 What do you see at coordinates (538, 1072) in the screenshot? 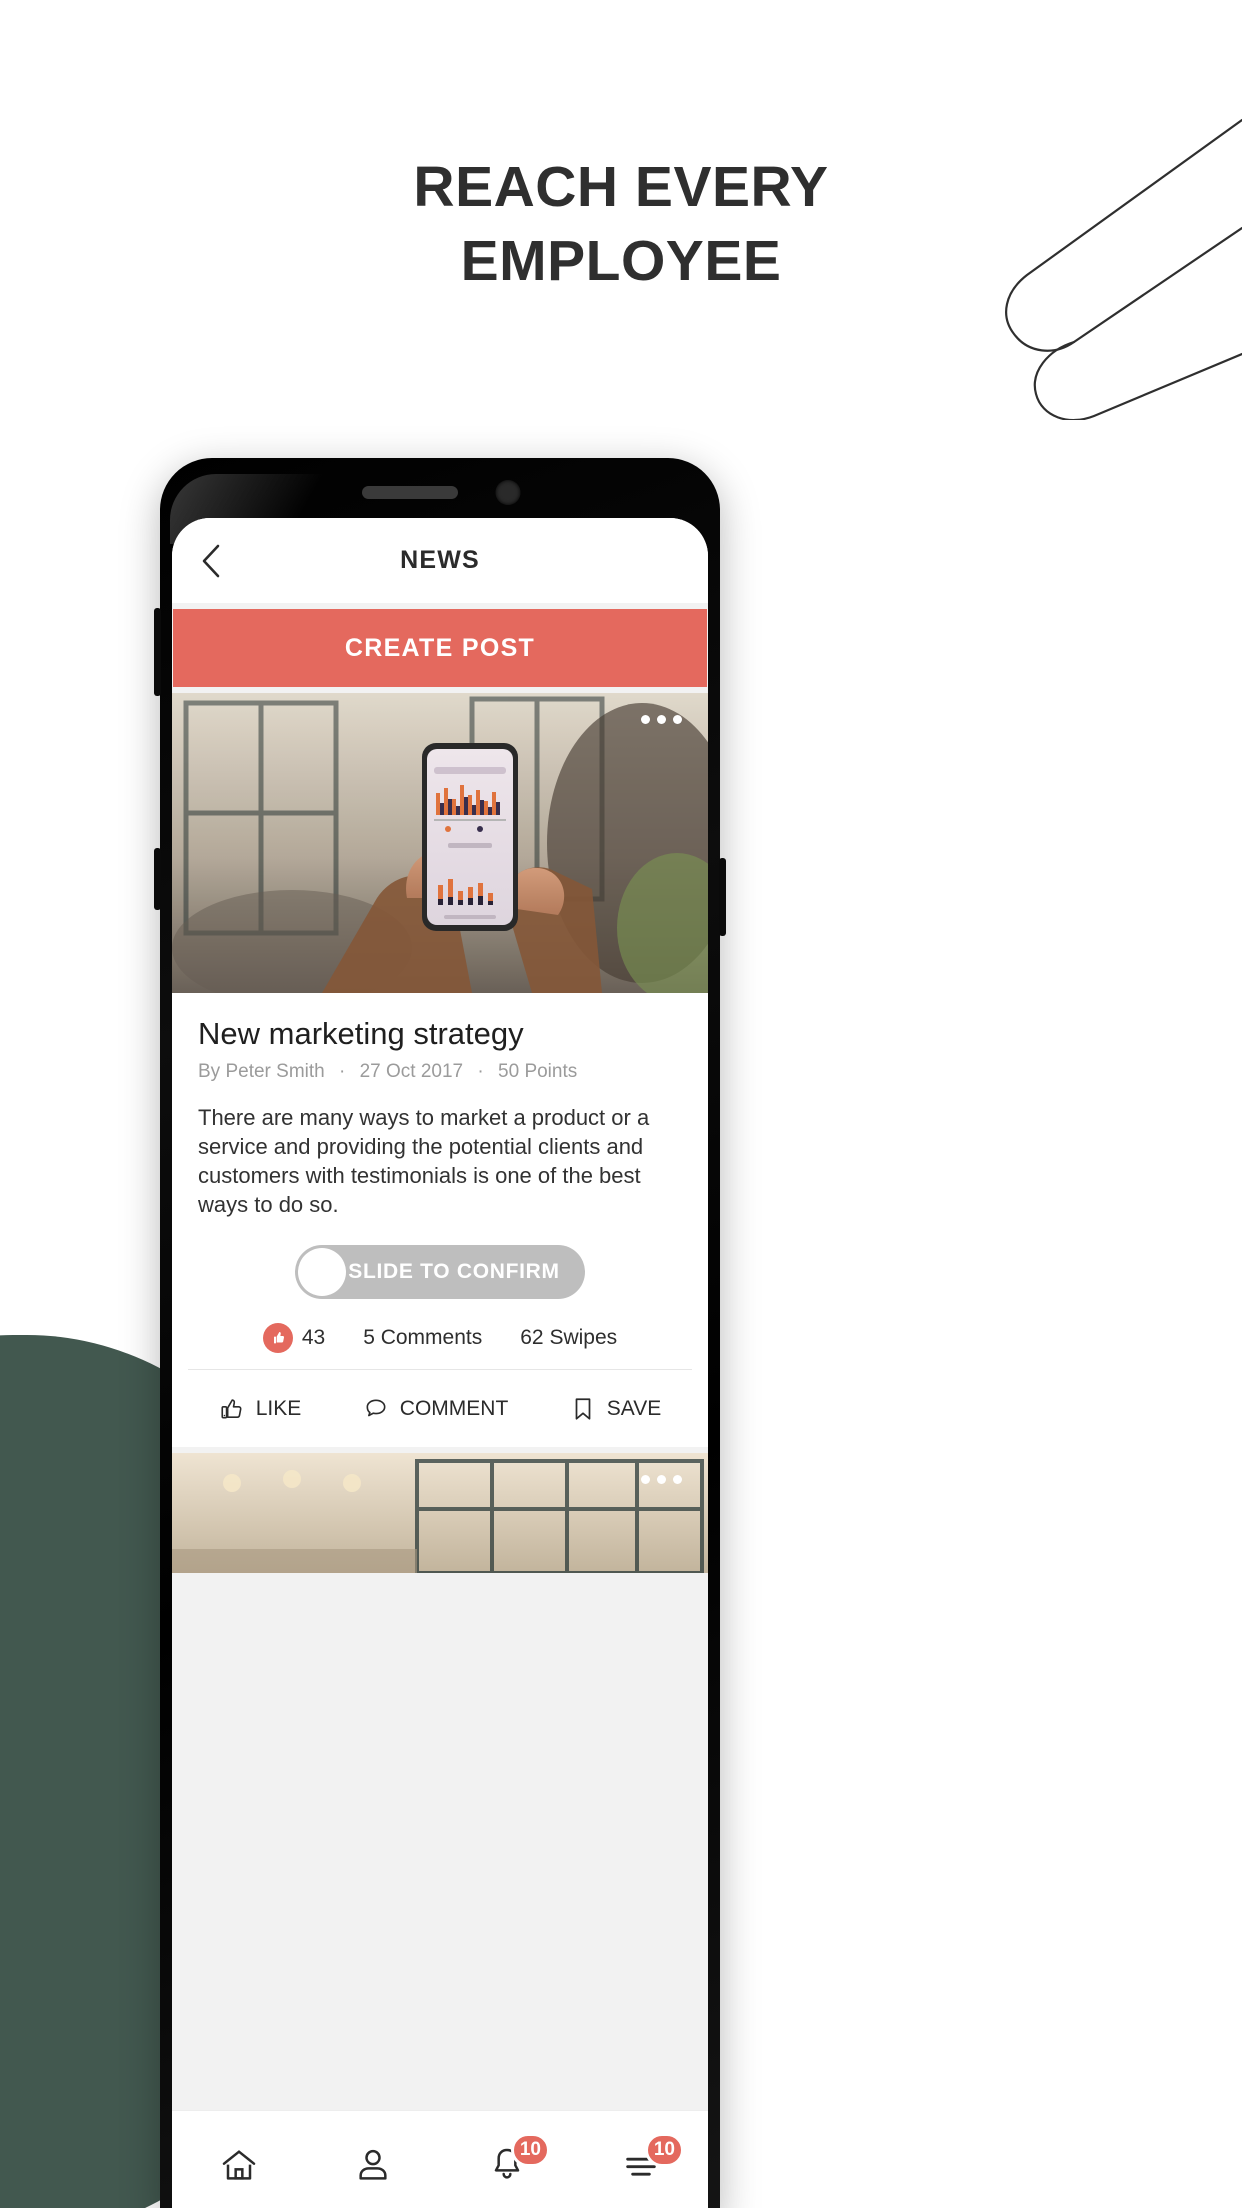
I see `post-points: 50 Points` at bounding box center [538, 1072].